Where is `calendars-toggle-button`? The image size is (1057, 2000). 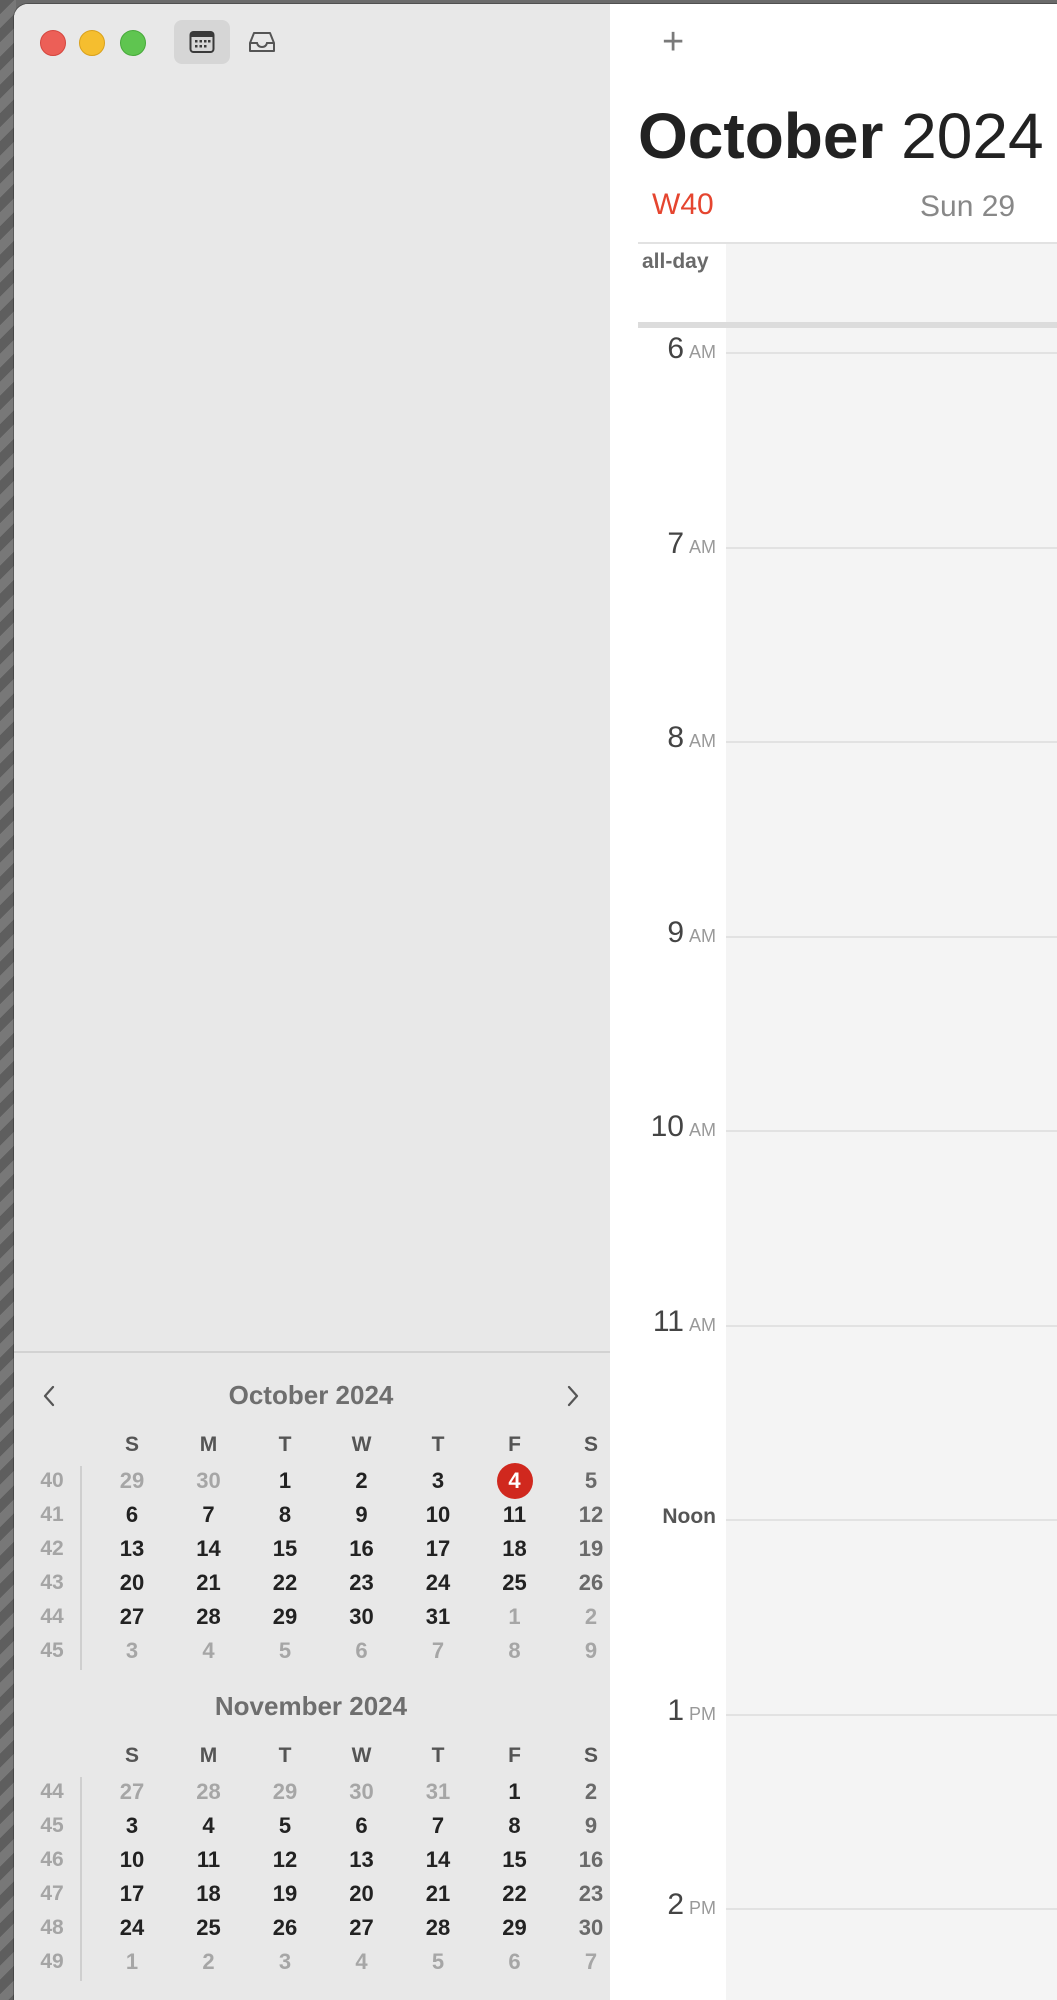
calendars-toggle-button is located at coordinates (202, 42).